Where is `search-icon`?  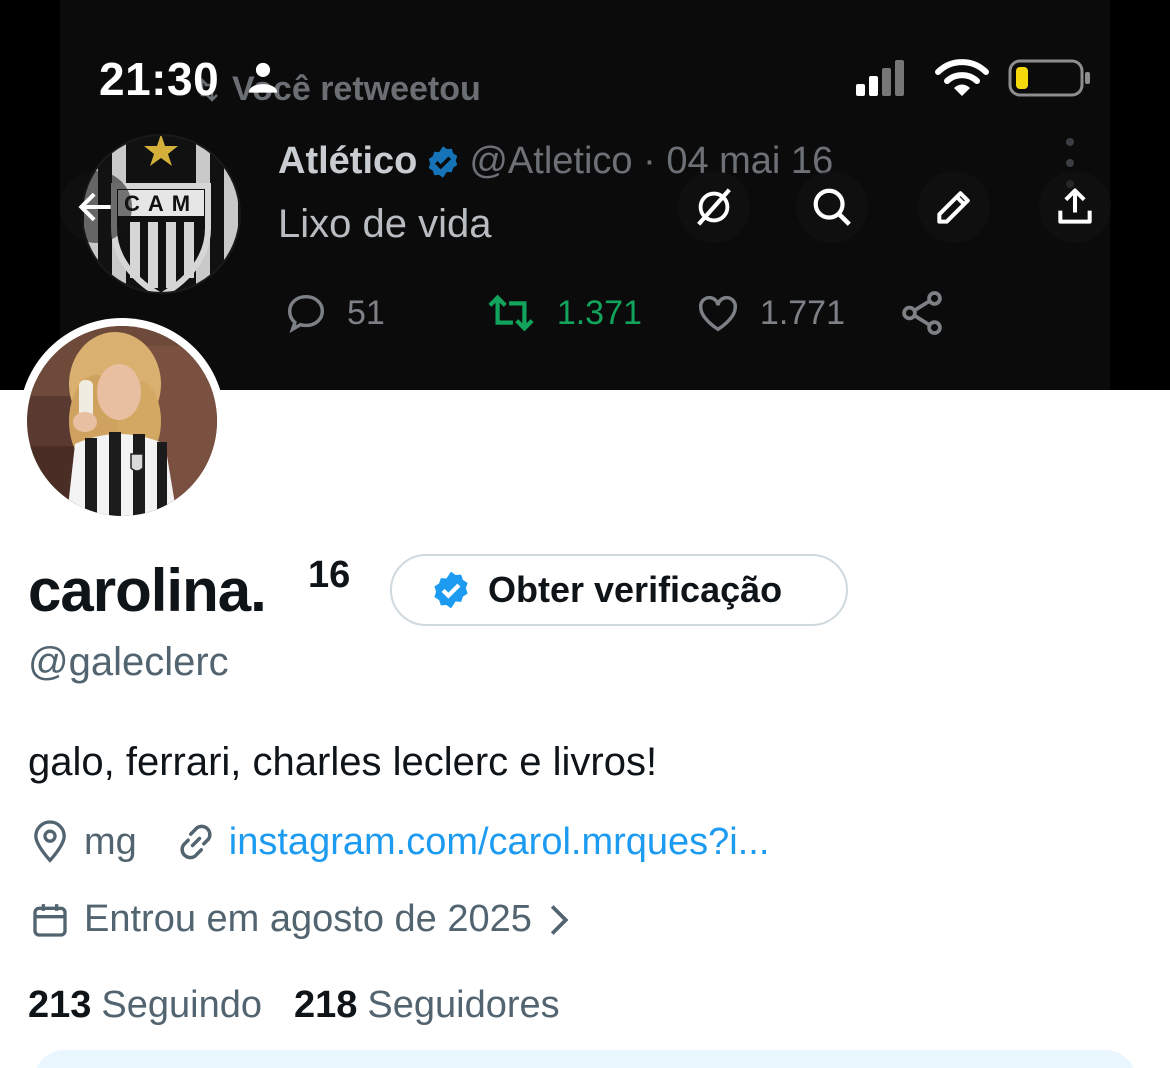
search-icon is located at coordinates (832, 207).